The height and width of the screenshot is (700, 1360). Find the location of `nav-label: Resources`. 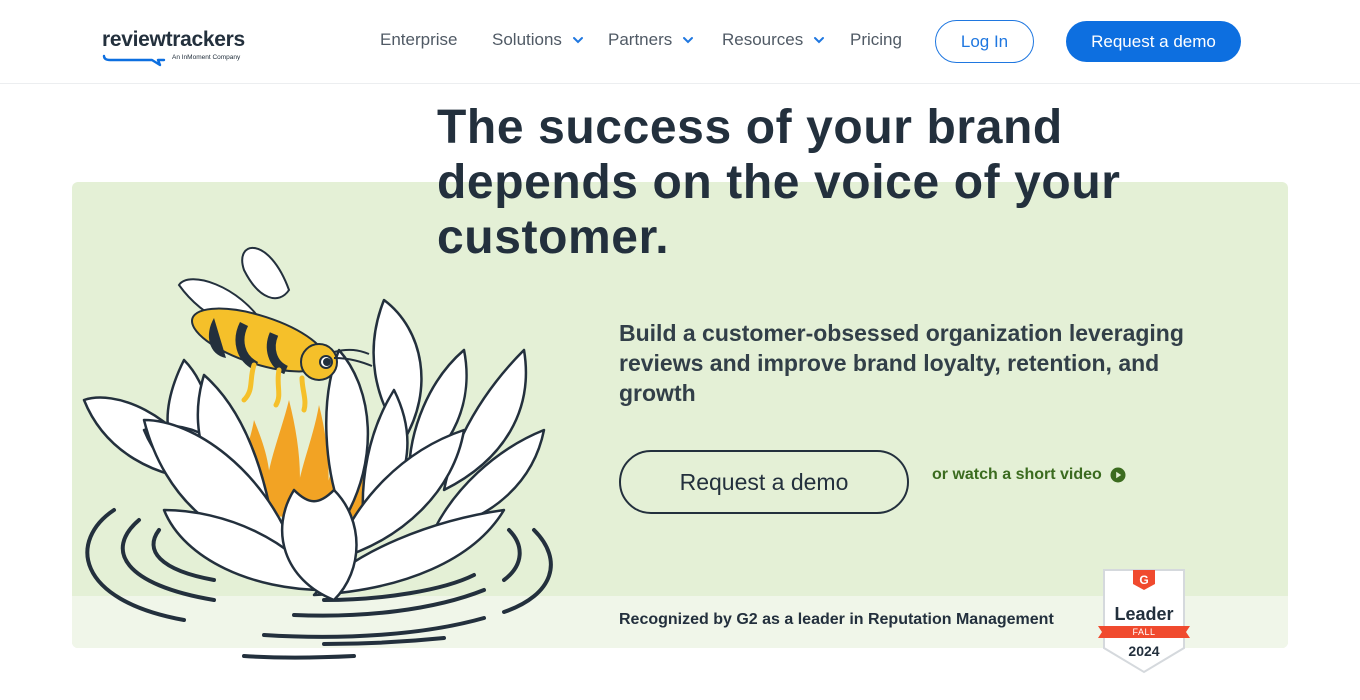

nav-label: Resources is located at coordinates (763, 39).